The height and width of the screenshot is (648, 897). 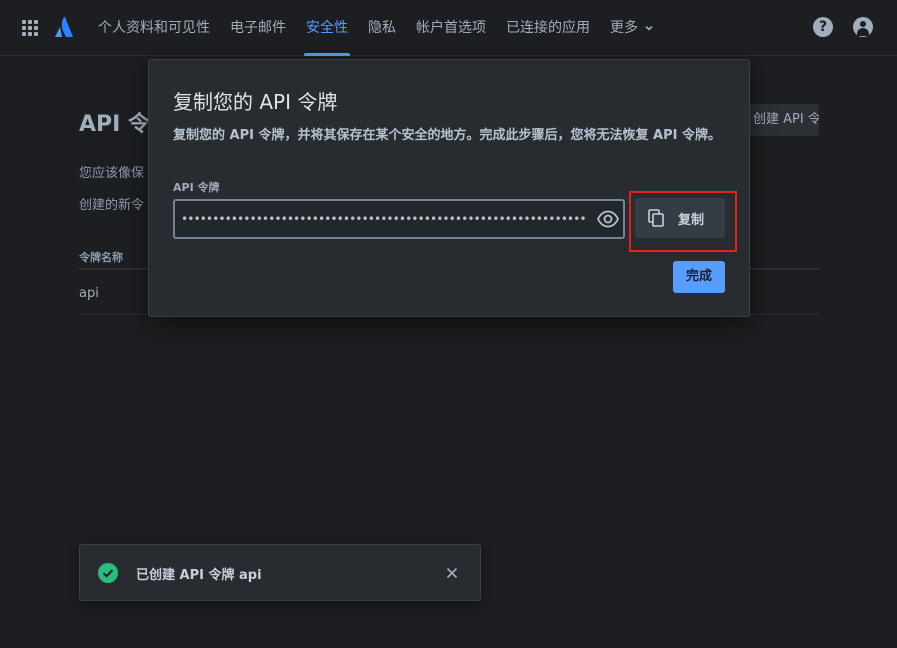 I want to click on intro-text-secondary: 创建的新令, so click(x=112, y=205).